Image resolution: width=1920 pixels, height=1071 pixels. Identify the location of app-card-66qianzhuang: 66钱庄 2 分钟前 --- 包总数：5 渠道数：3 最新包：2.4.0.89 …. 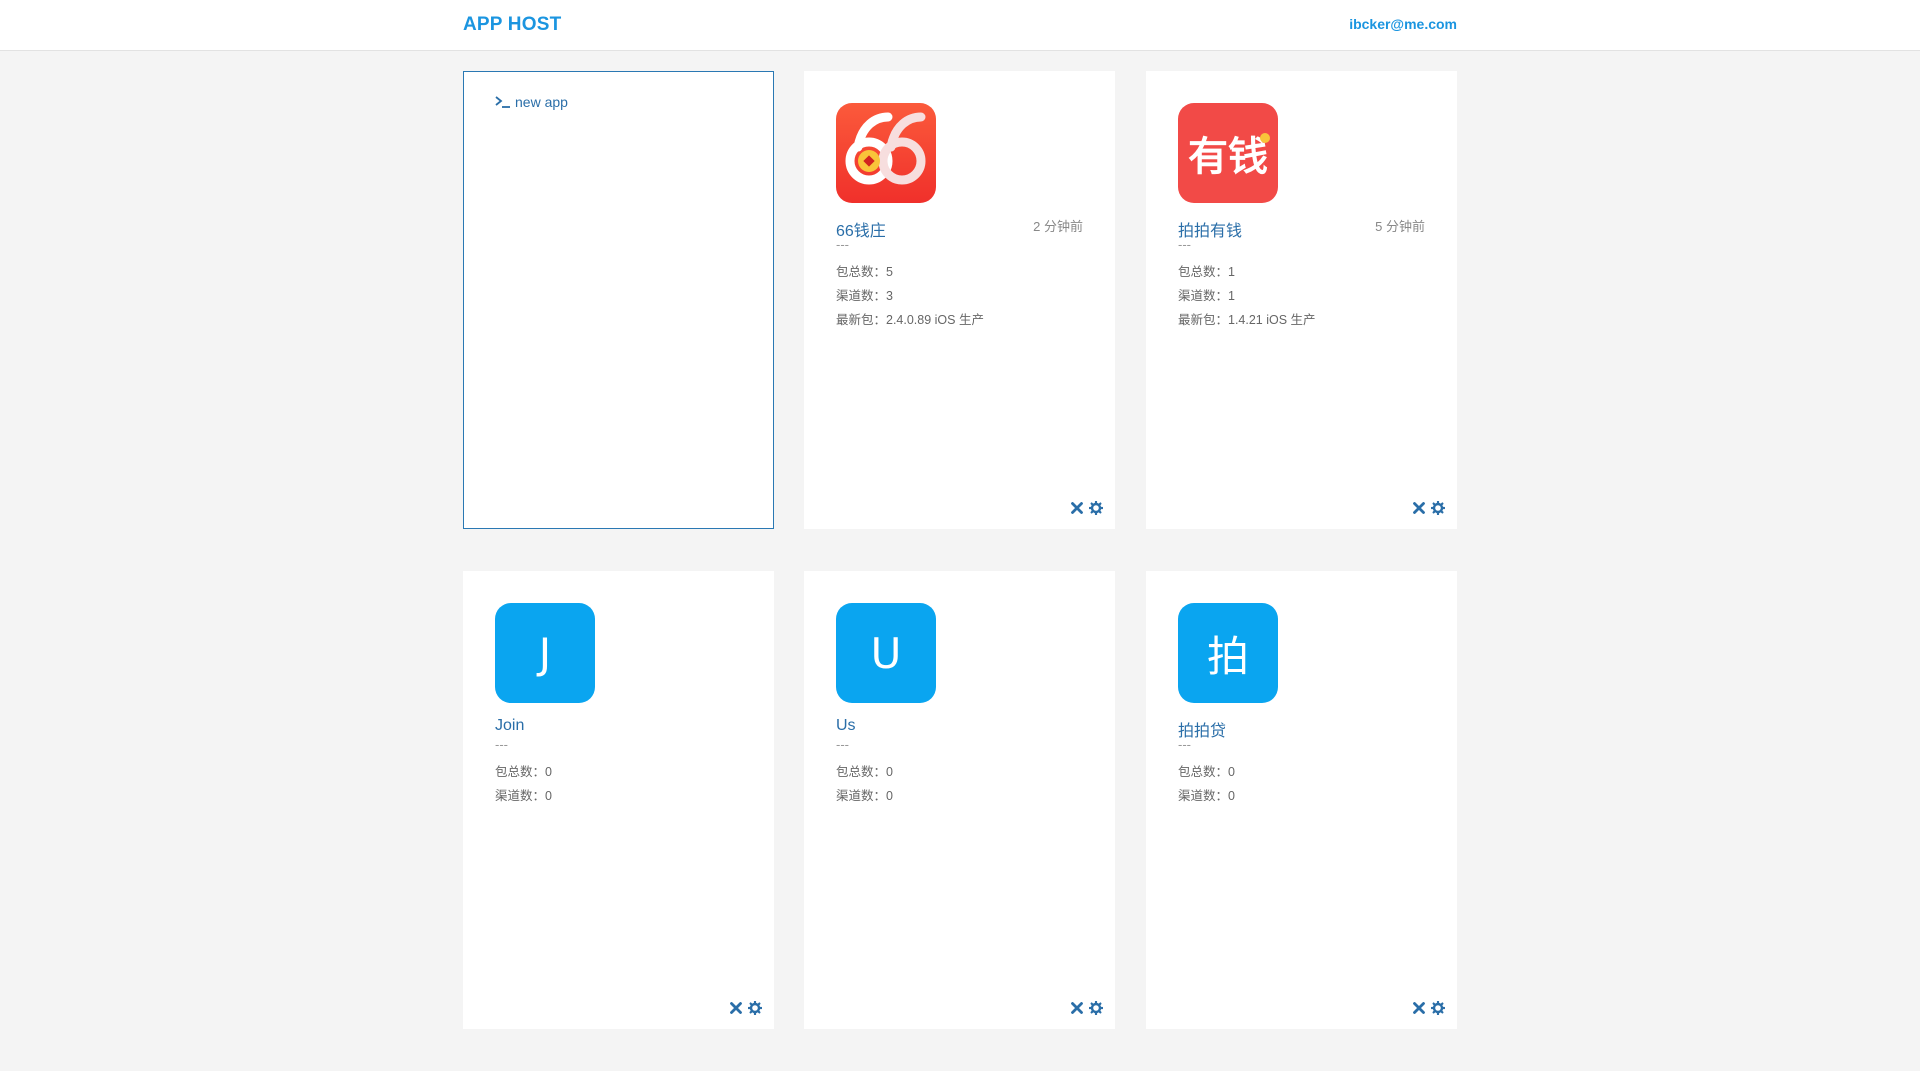
(959, 300).